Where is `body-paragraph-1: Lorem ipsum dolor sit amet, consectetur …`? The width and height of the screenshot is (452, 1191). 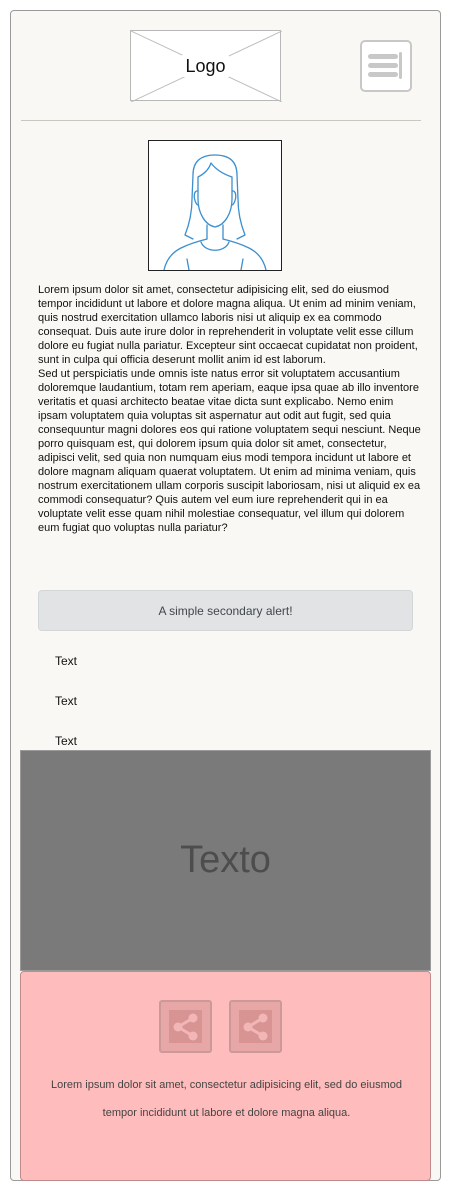
body-paragraph-1: Lorem ipsum dolor sit amet, consectetur … is located at coordinates (228, 325).